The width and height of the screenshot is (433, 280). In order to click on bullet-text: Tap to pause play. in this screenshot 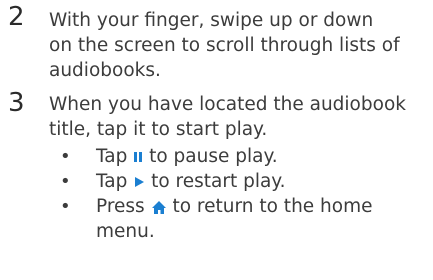, I will do `click(261, 156)`.